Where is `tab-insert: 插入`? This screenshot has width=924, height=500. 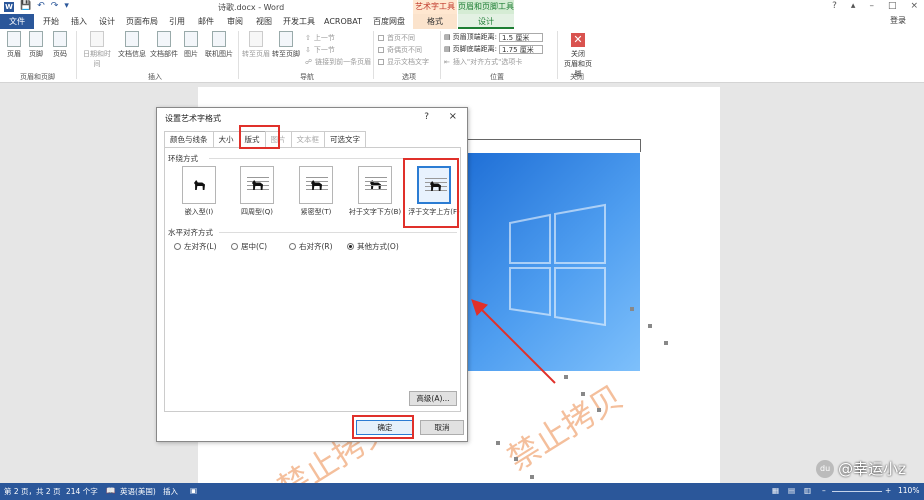 tab-insert: 插入 is located at coordinates (79, 21).